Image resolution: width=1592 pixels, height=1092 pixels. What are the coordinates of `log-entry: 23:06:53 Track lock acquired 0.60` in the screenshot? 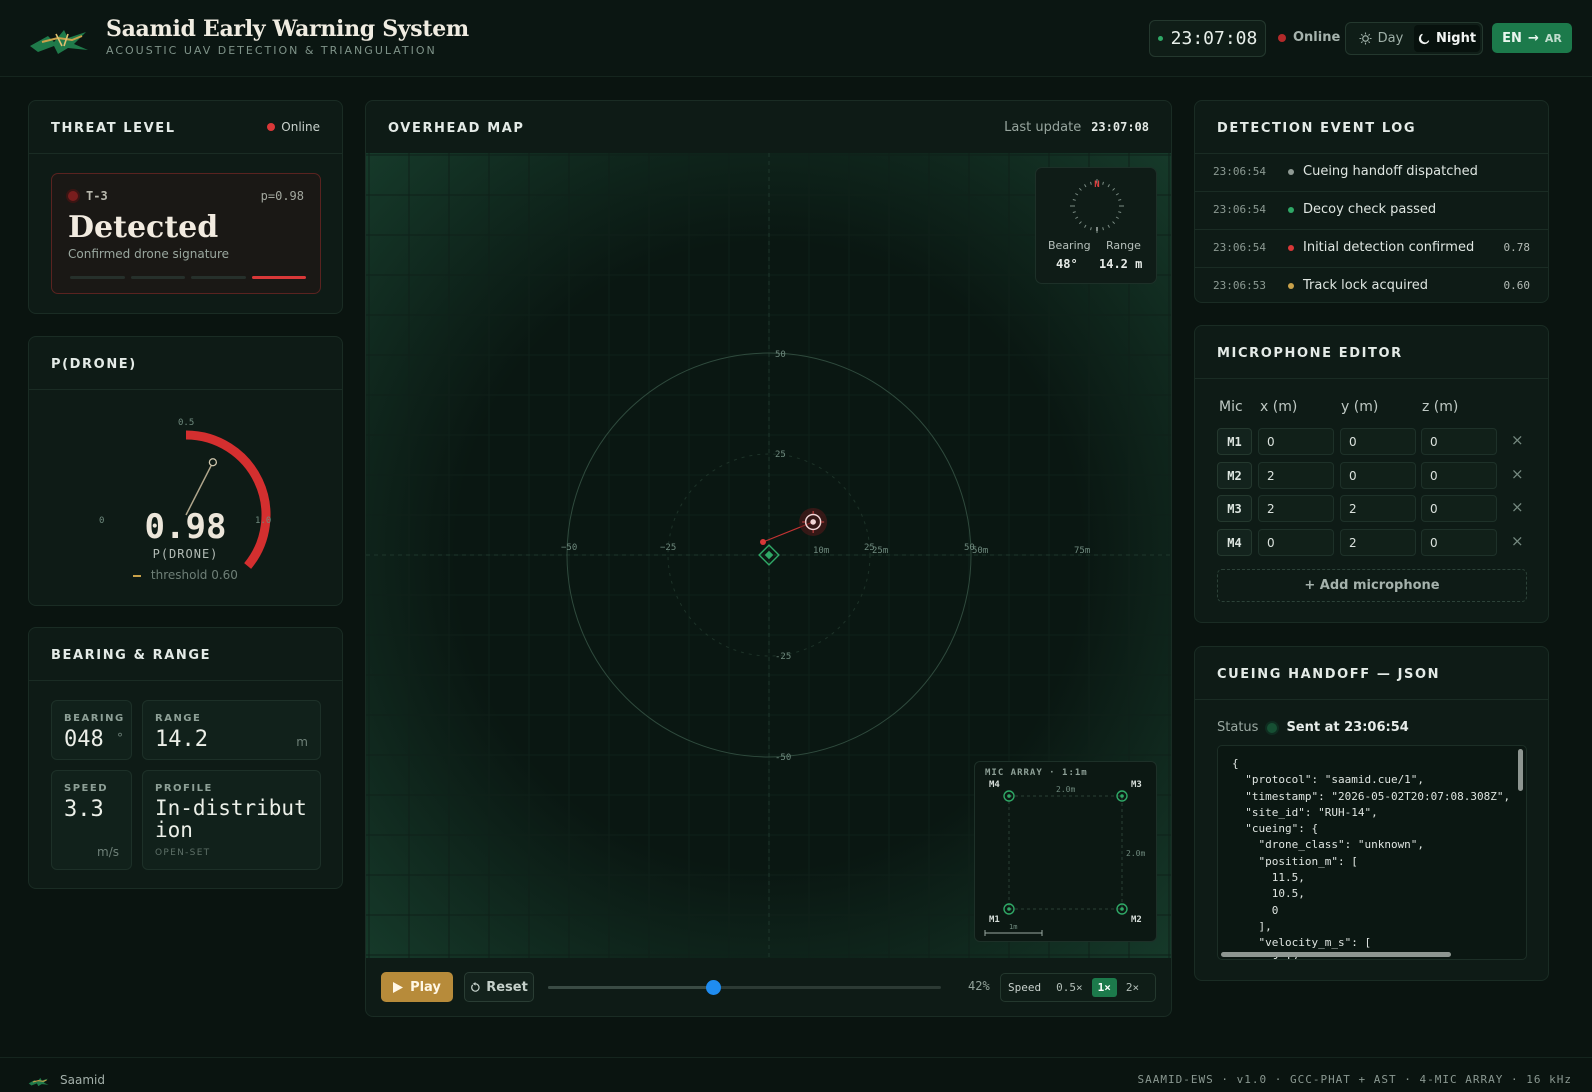 It's located at (1371, 286).